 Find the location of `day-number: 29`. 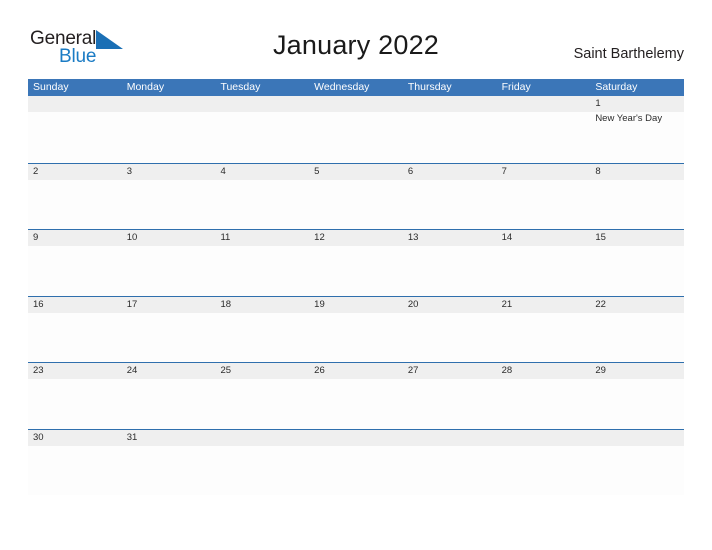

day-number: 29 is located at coordinates (637, 371).